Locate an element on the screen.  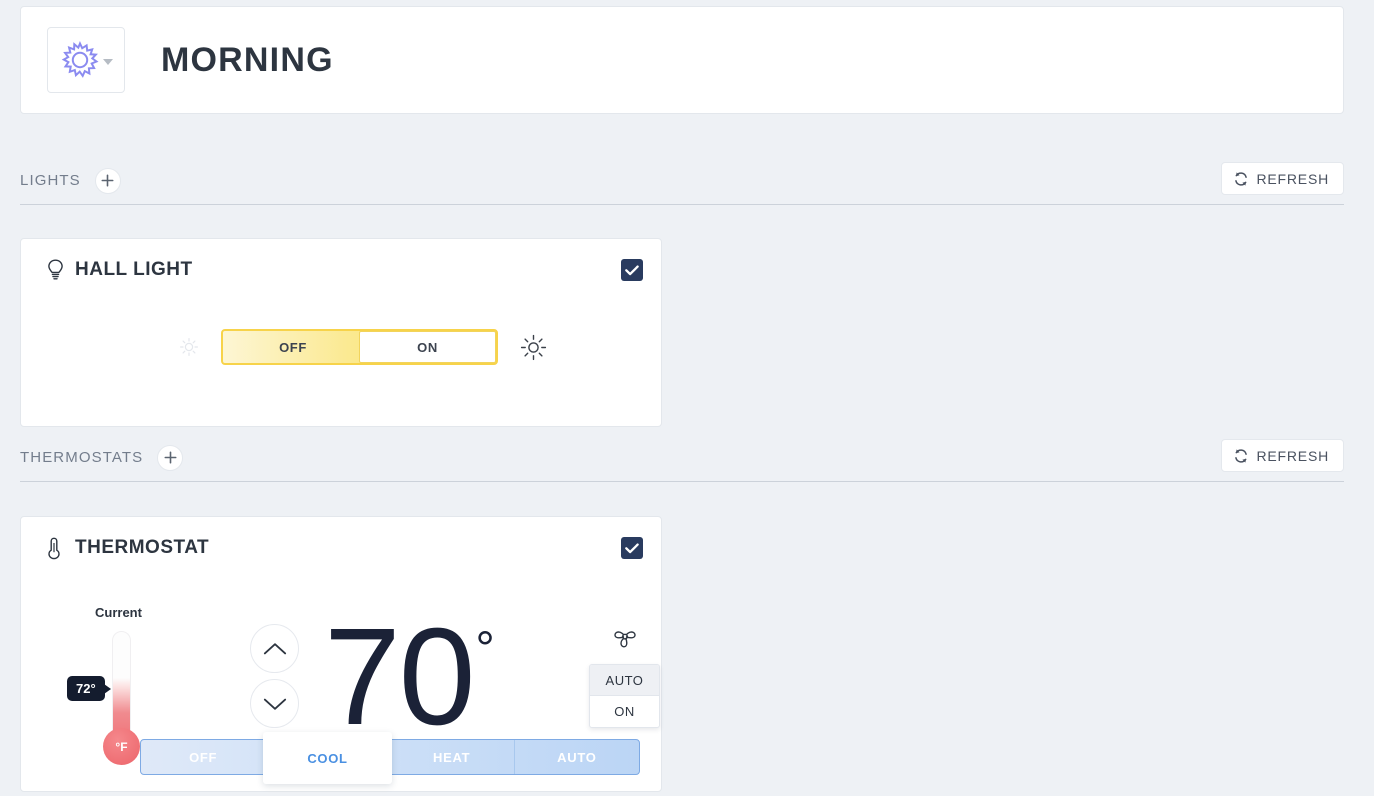
light-brightness-slider: OFF ON is located at coordinates (359, 347).